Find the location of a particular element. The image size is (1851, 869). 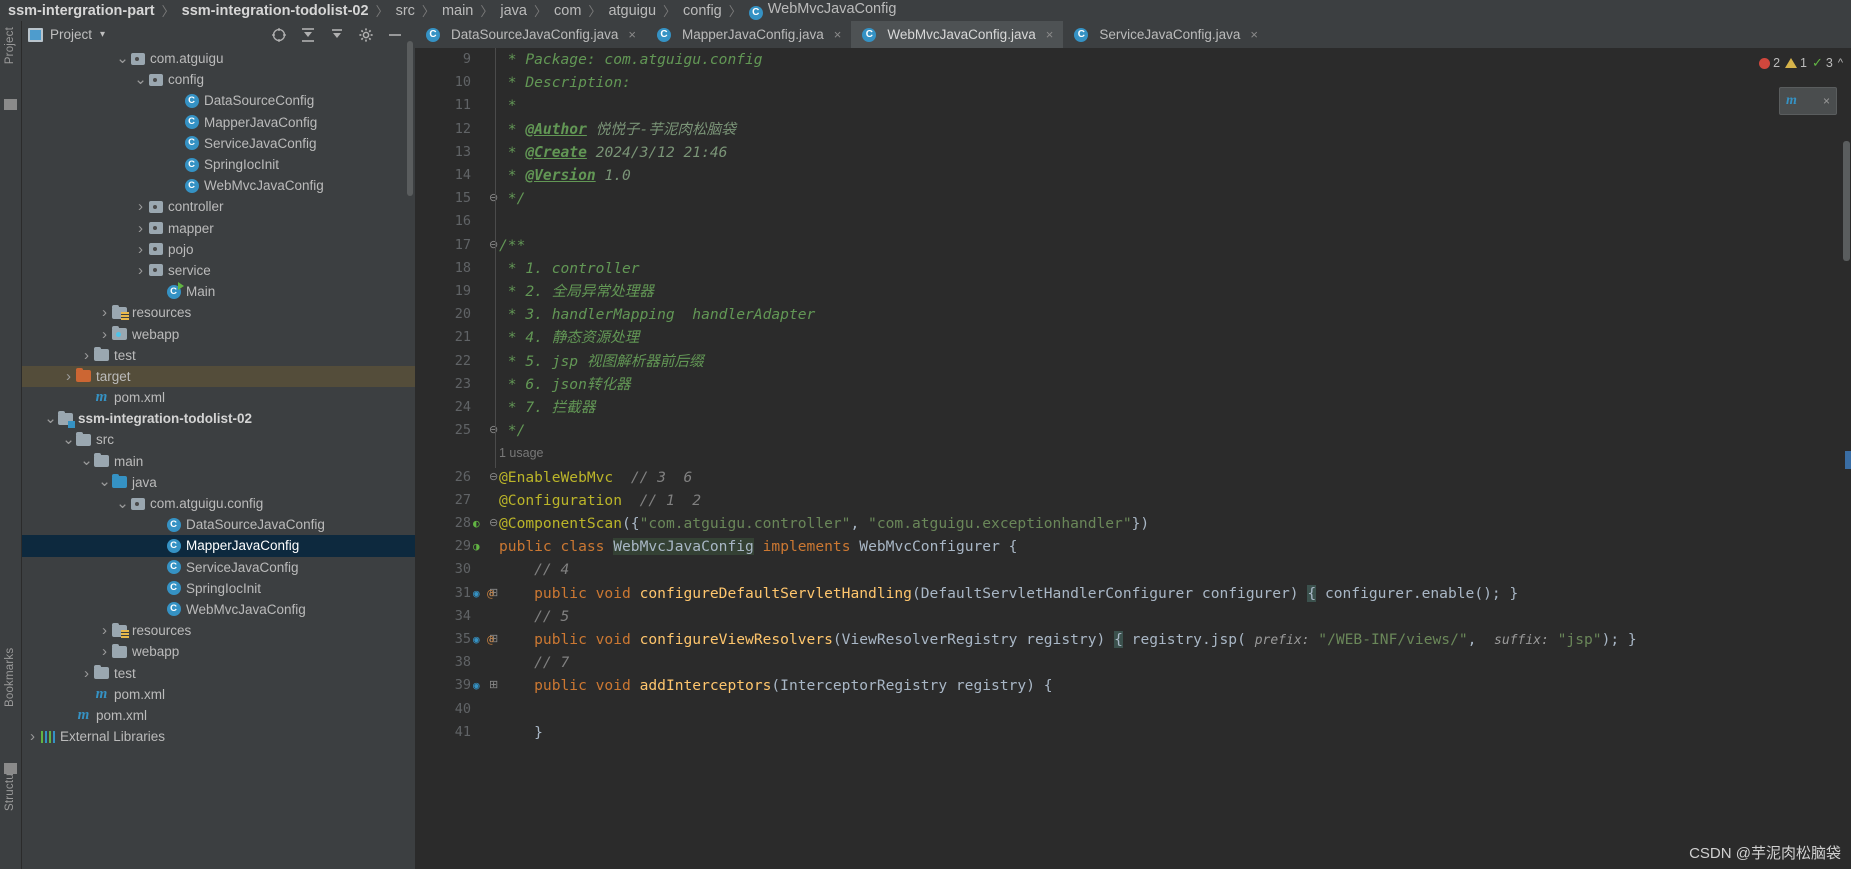

collapse-all-icon is located at coordinates (337, 35).